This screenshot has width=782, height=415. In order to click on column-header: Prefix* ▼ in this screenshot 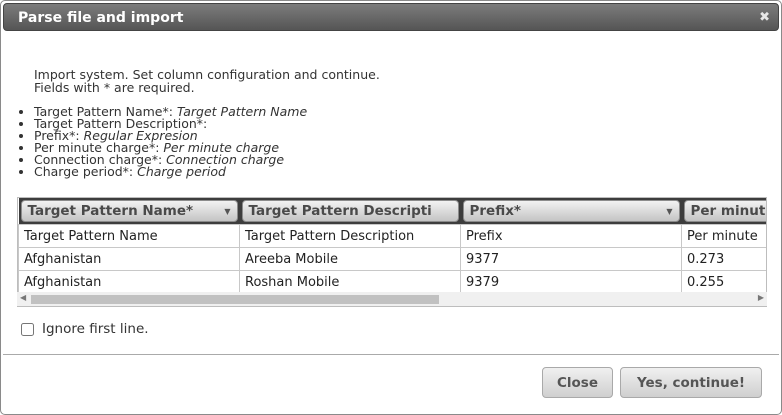, I will do `click(571, 211)`.